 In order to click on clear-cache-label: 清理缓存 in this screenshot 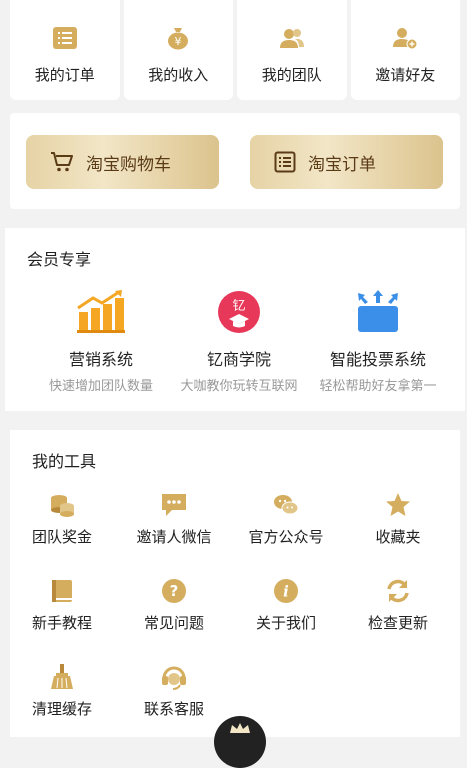, I will do `click(61, 709)`.